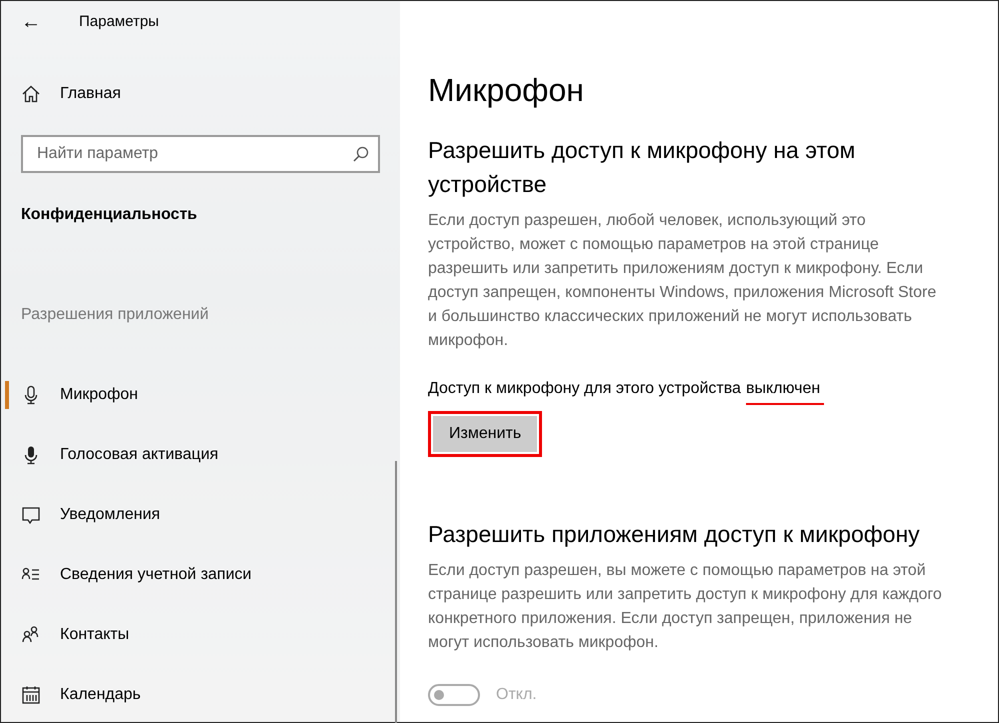  What do you see at coordinates (115, 315) in the screenshot?
I see `group-label: Разрешения приложений` at bounding box center [115, 315].